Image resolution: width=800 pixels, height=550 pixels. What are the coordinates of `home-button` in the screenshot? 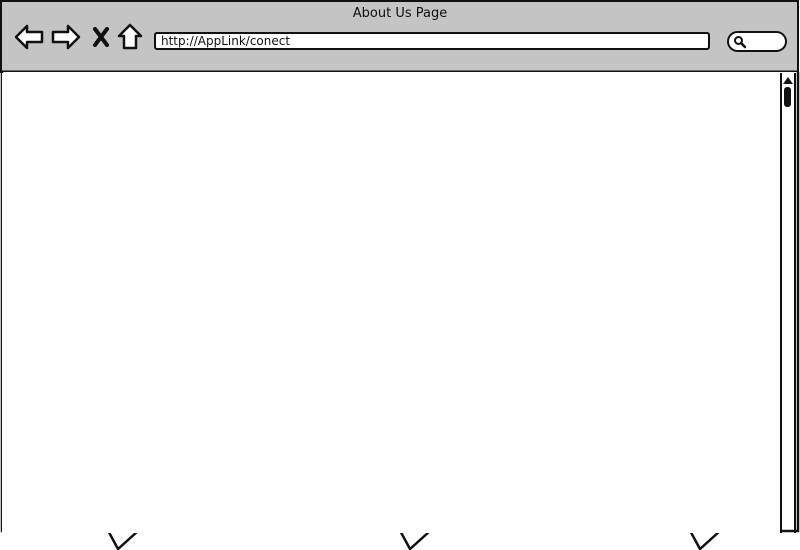 It's located at (130, 37).